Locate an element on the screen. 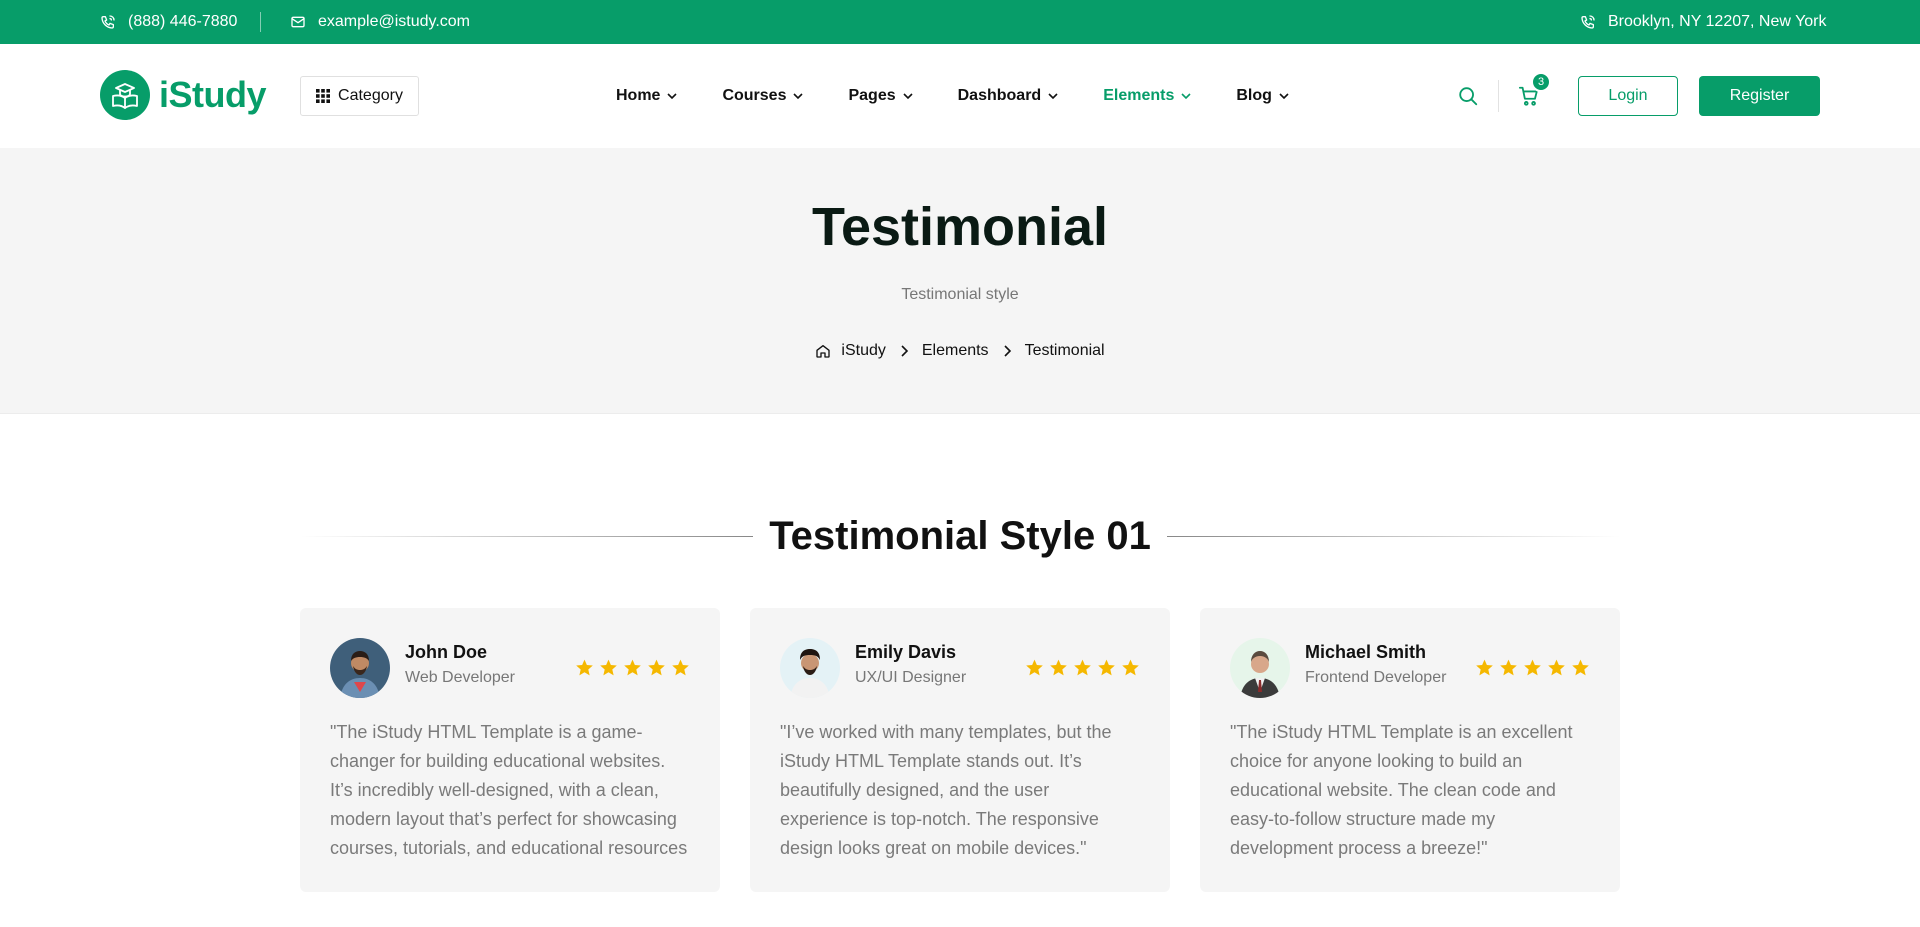 The image size is (1920, 927). testimonial-role: Web Developer is located at coordinates (460, 677).